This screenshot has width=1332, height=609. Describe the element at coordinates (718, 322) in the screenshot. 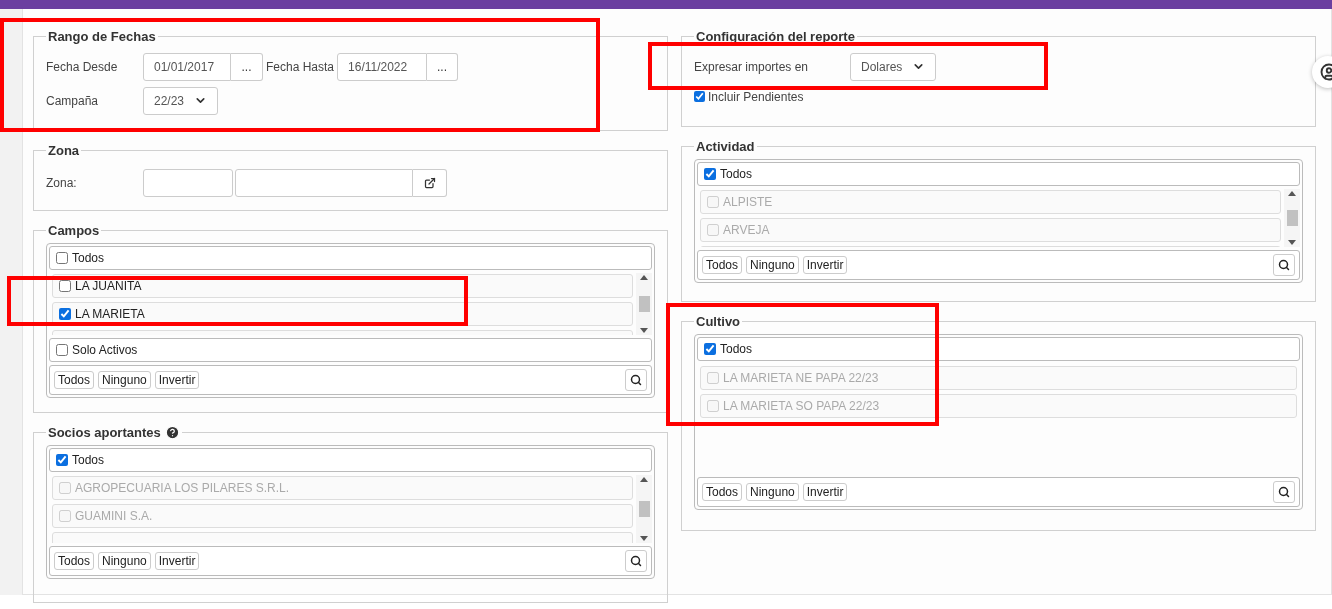

I see `section-title: Cultivo` at that location.